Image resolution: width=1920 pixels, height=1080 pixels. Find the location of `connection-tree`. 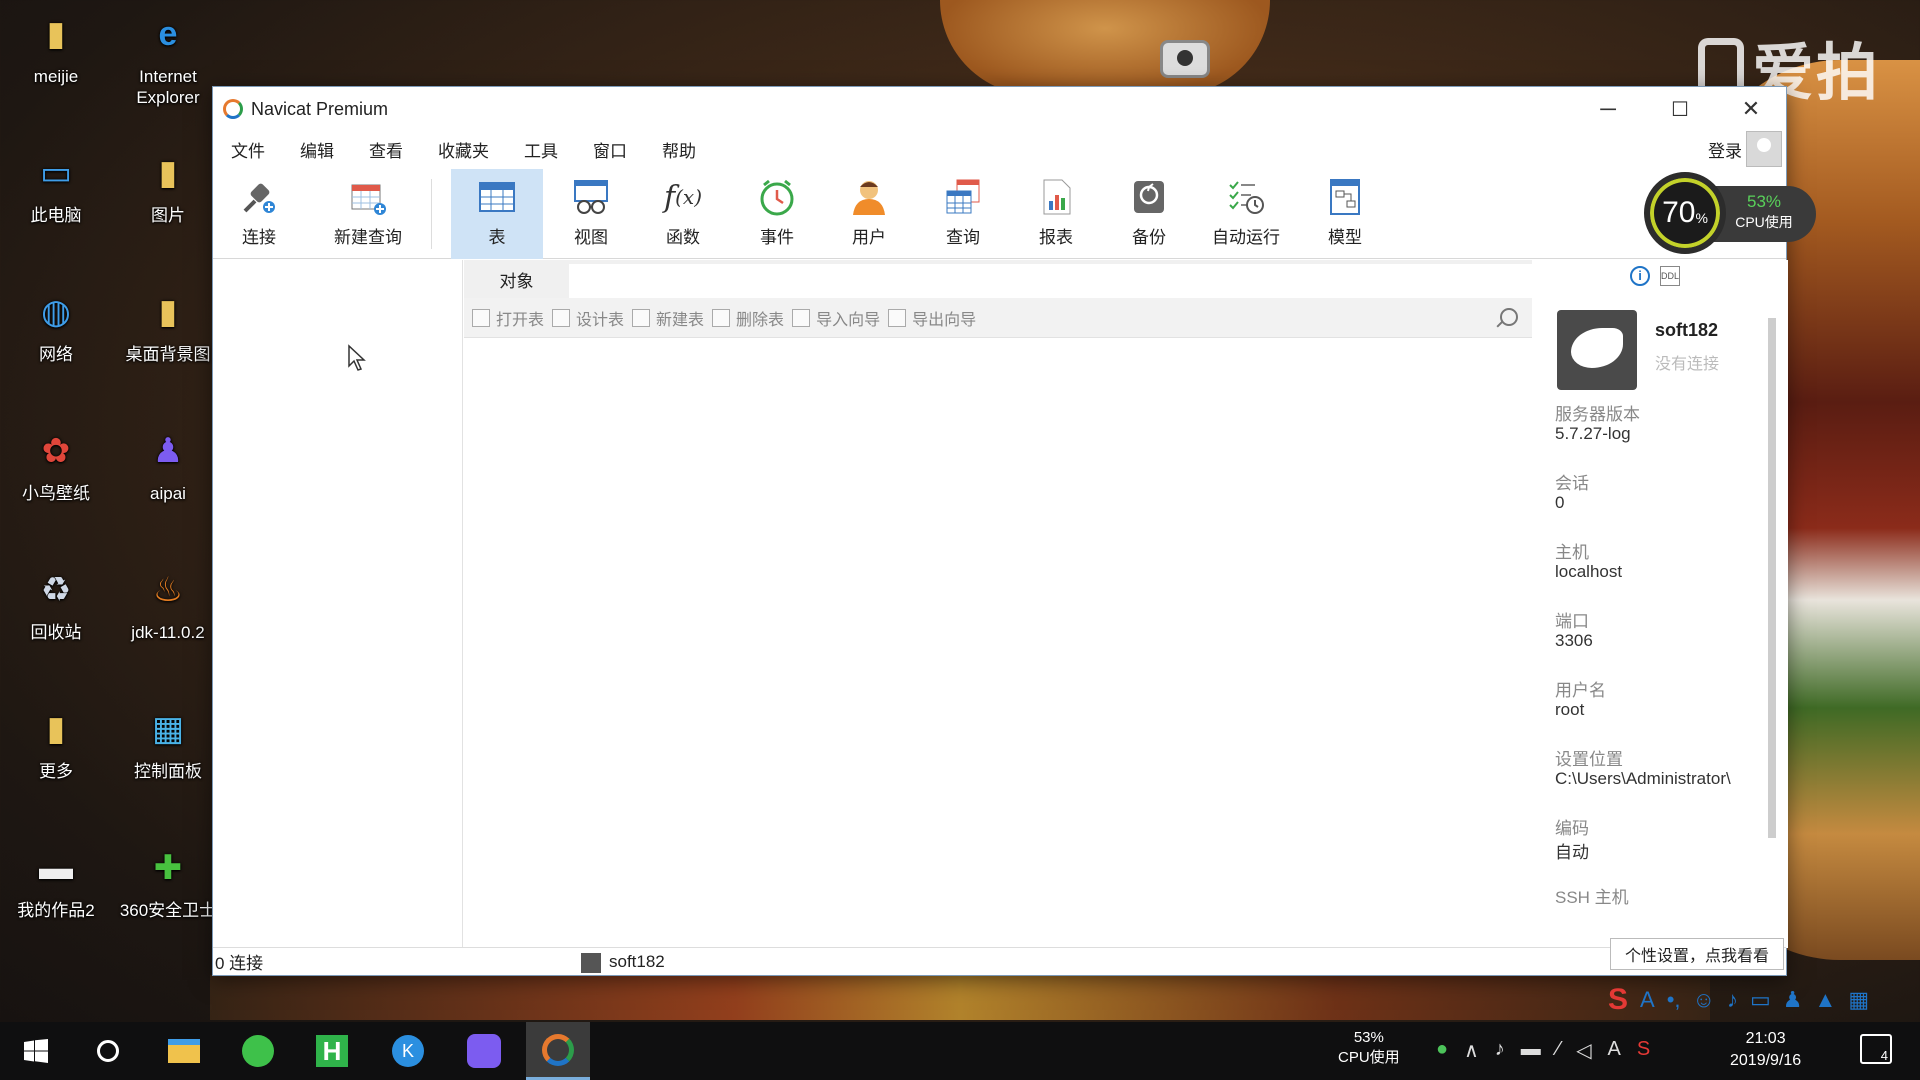

connection-tree is located at coordinates (338, 604).